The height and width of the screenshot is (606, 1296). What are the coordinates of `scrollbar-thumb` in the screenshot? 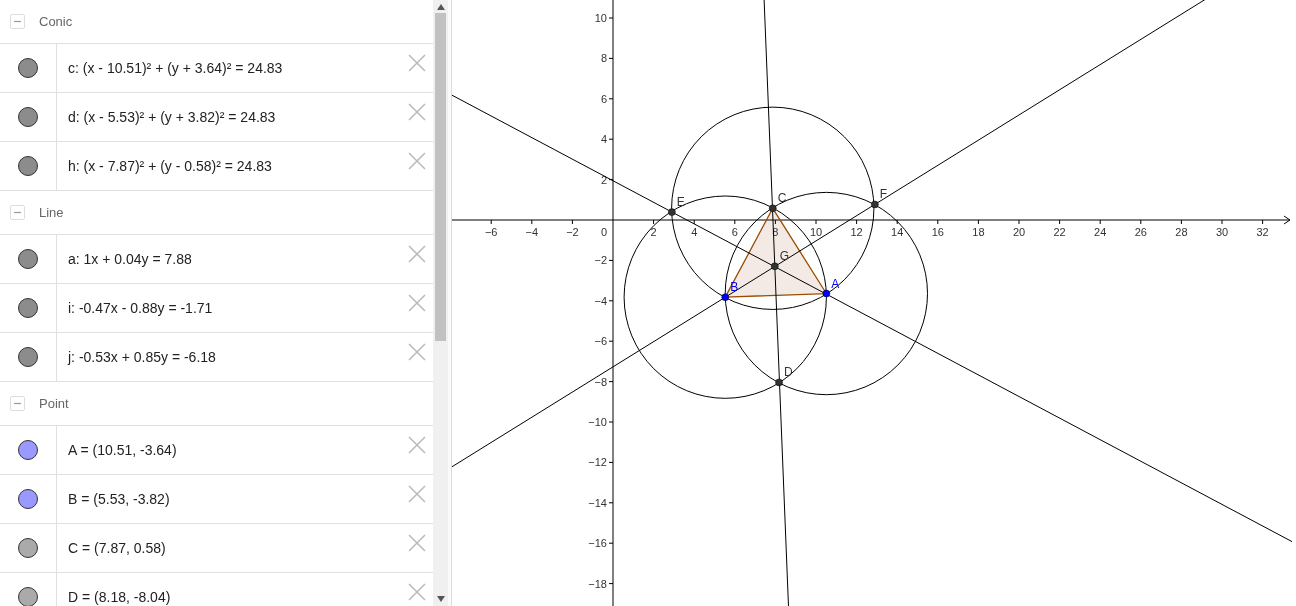 It's located at (440, 177).